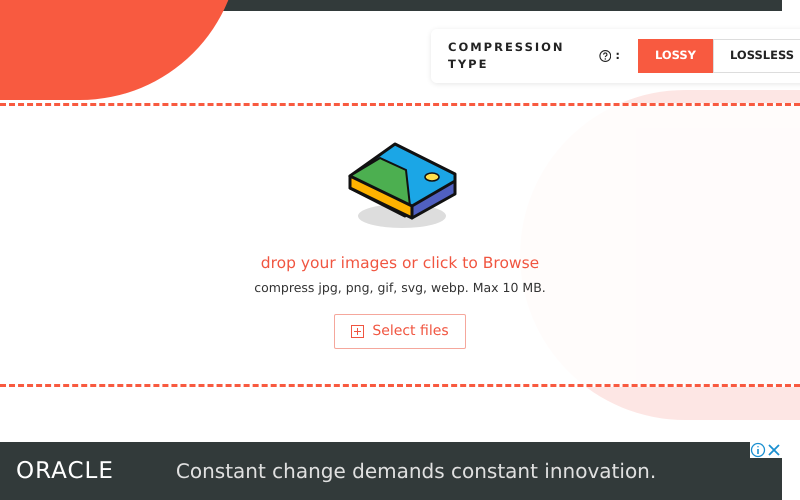  What do you see at coordinates (774, 450) in the screenshot?
I see `close-icon` at bounding box center [774, 450].